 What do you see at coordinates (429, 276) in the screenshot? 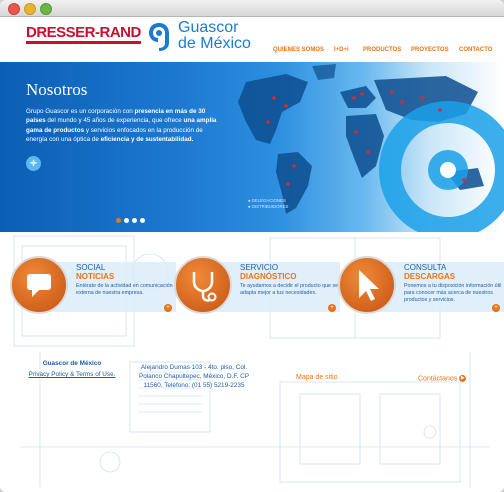
I see `feature-subtitle: DESCARGAS` at bounding box center [429, 276].